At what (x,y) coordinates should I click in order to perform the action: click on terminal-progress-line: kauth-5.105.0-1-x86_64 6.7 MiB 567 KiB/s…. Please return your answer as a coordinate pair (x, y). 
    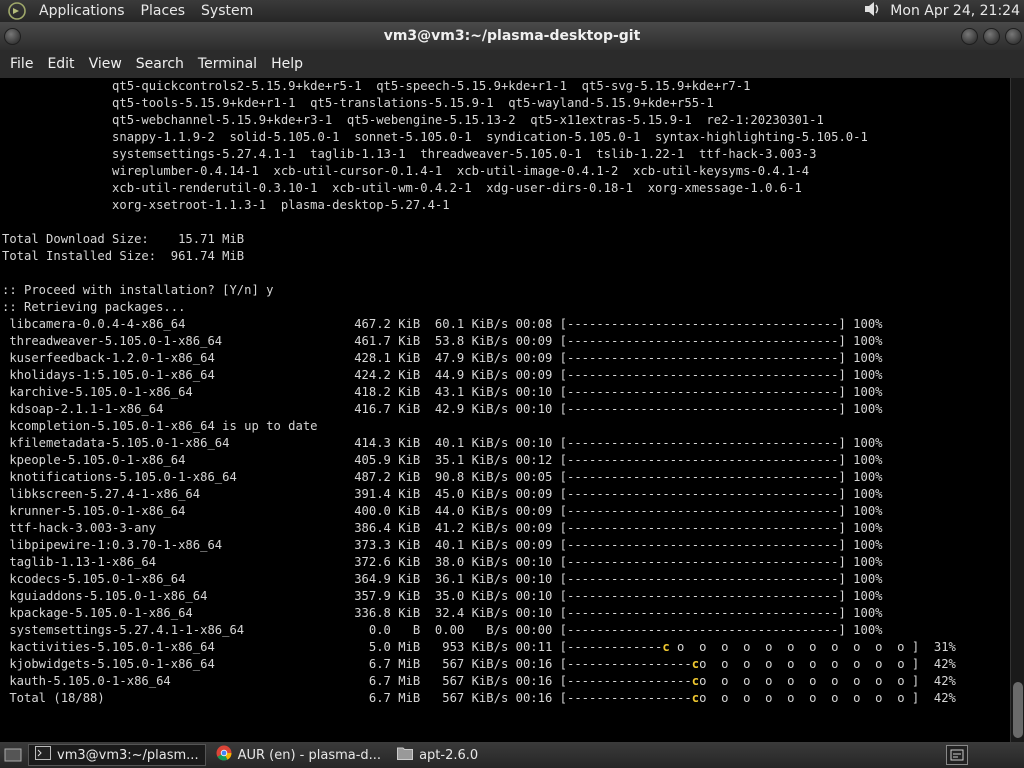
    Looking at the image, I should click on (505, 681).